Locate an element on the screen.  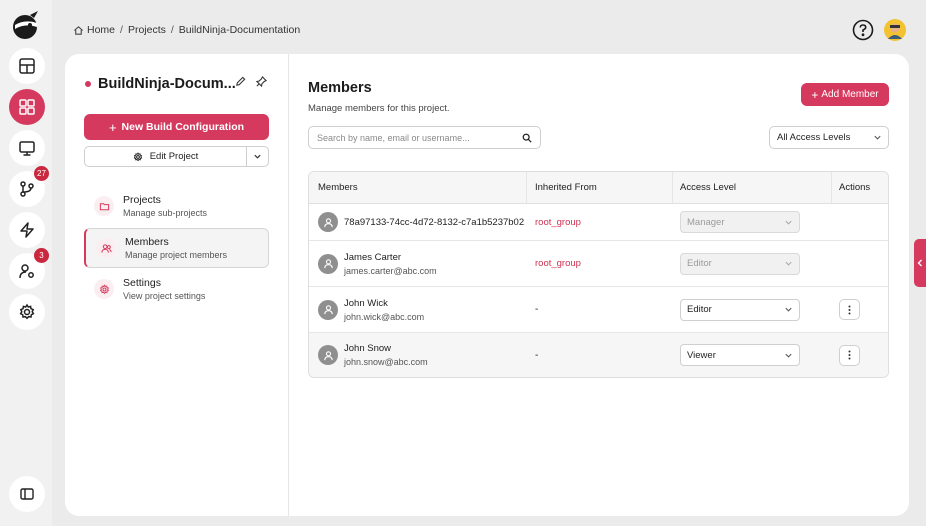
access-level-value: Viewer is located at coordinates (701, 355).